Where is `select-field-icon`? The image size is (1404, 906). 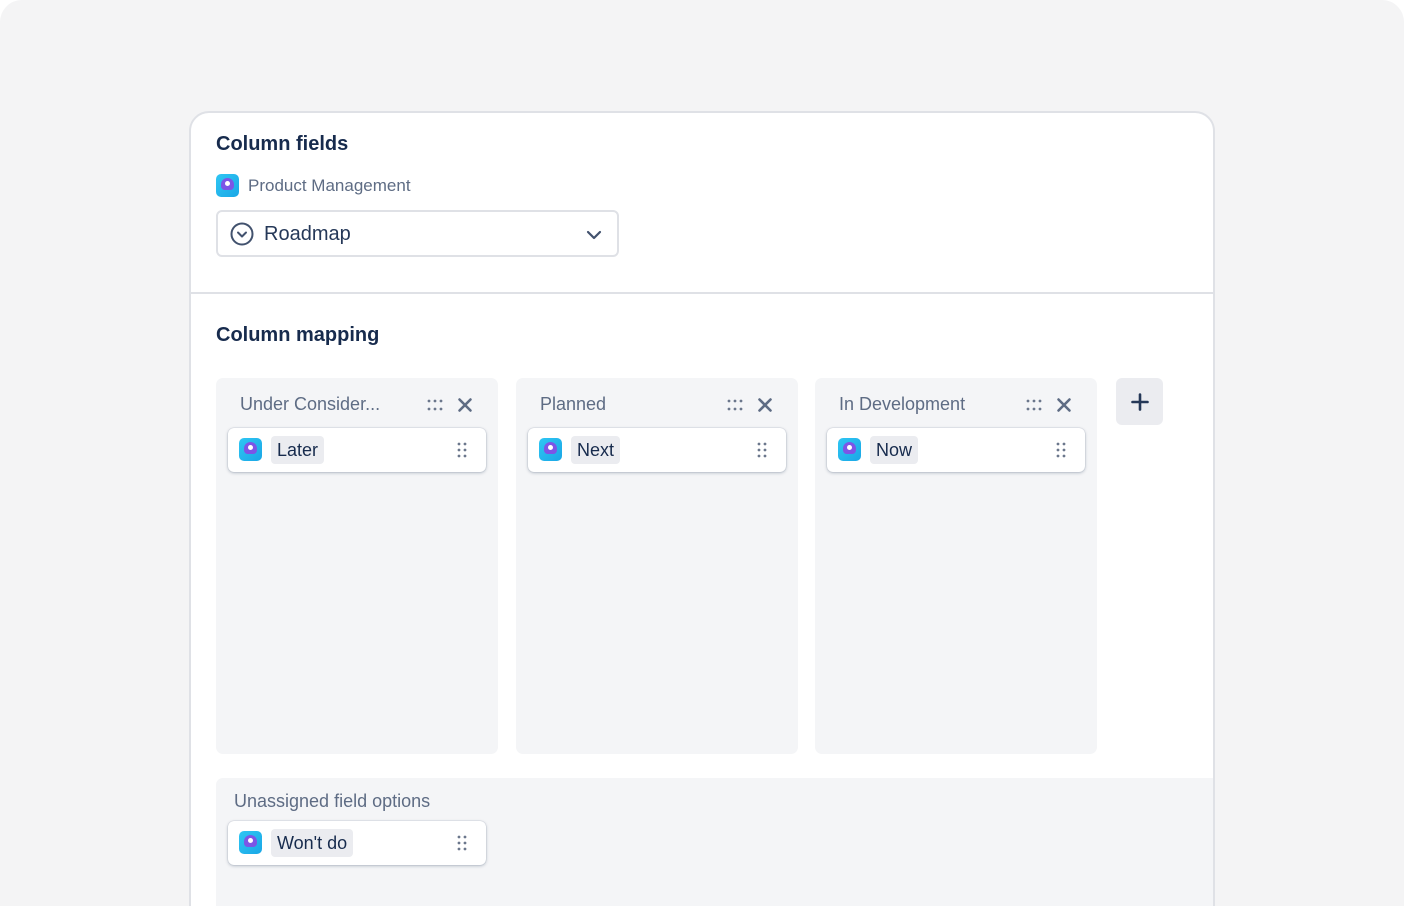
select-field-icon is located at coordinates (242, 234).